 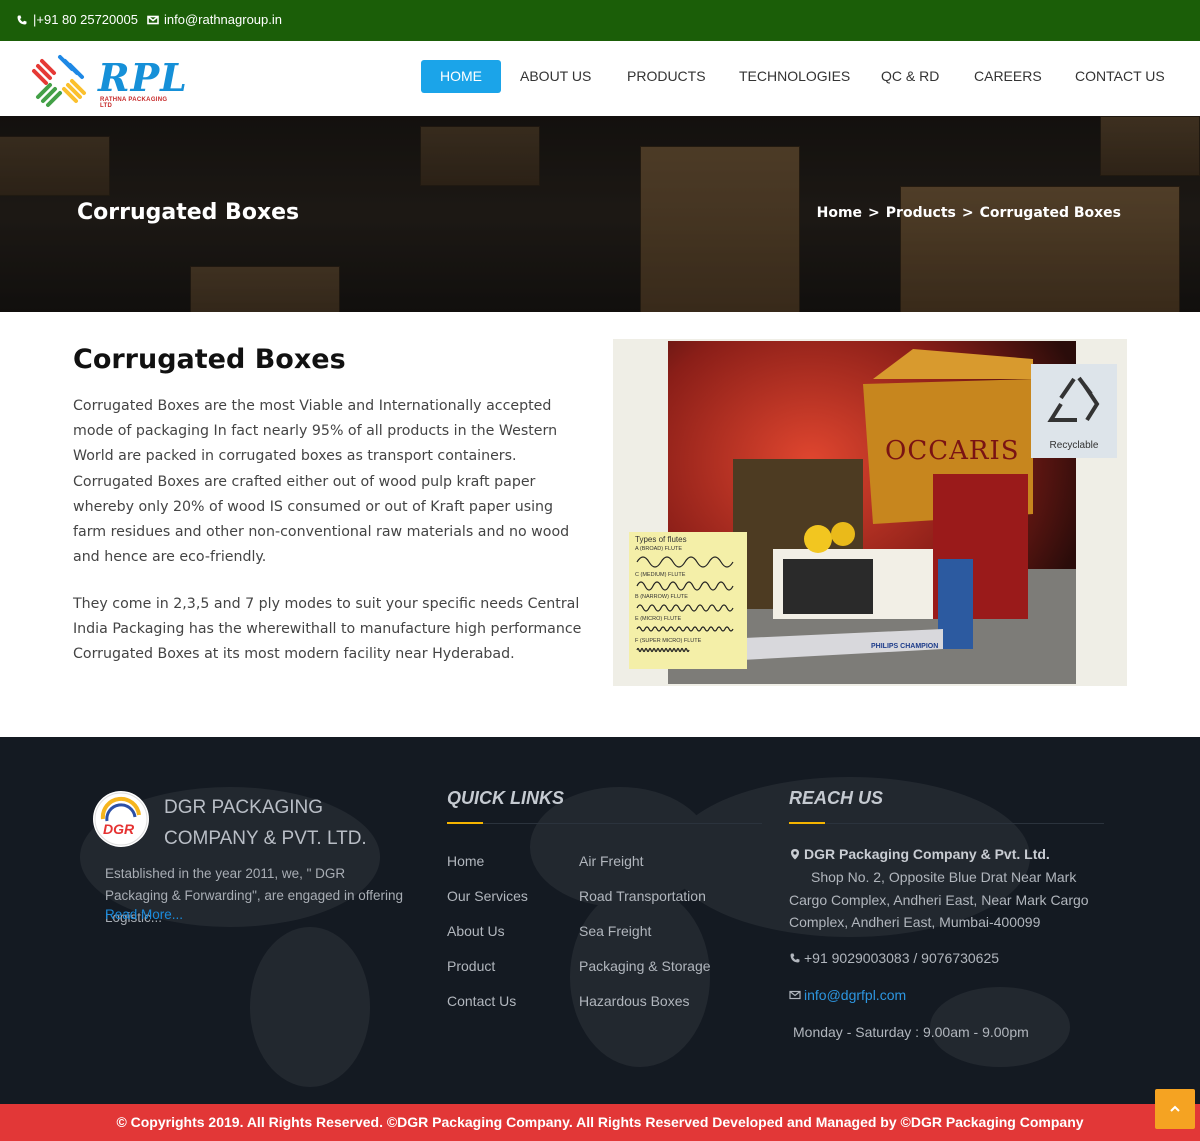 What do you see at coordinates (902, 958) in the screenshot?
I see `reach-phone-text: +91 9029003083 / 9076730625` at bounding box center [902, 958].